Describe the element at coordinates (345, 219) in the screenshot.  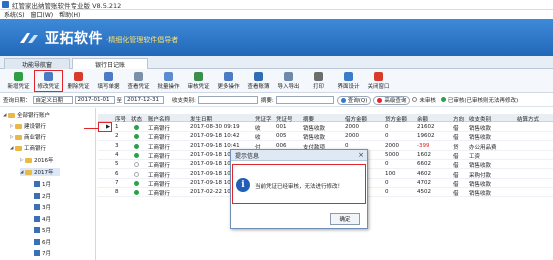
I see `ok-button: 确定` at that location.